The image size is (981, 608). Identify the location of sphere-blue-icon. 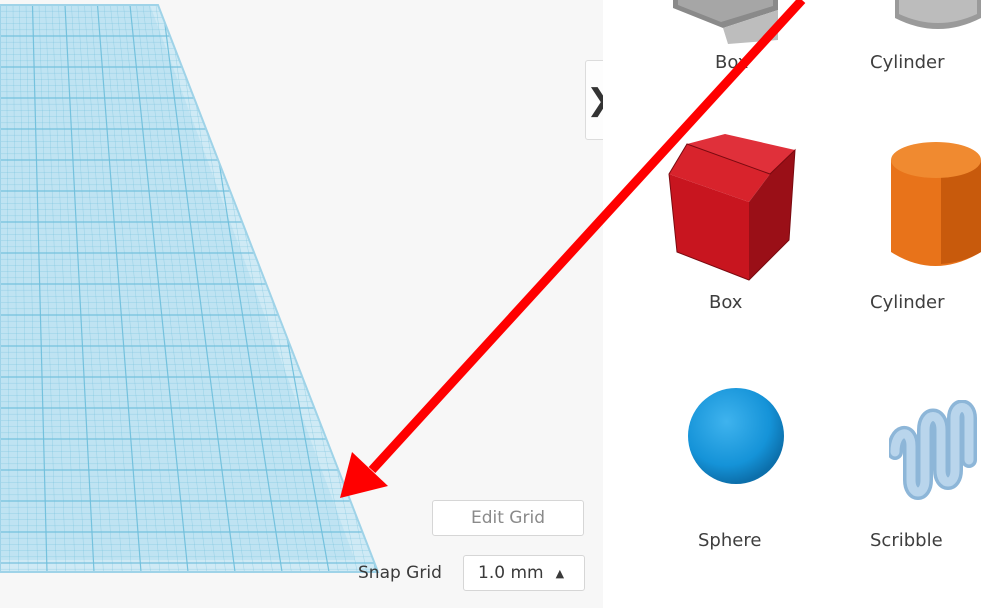
(736, 436).